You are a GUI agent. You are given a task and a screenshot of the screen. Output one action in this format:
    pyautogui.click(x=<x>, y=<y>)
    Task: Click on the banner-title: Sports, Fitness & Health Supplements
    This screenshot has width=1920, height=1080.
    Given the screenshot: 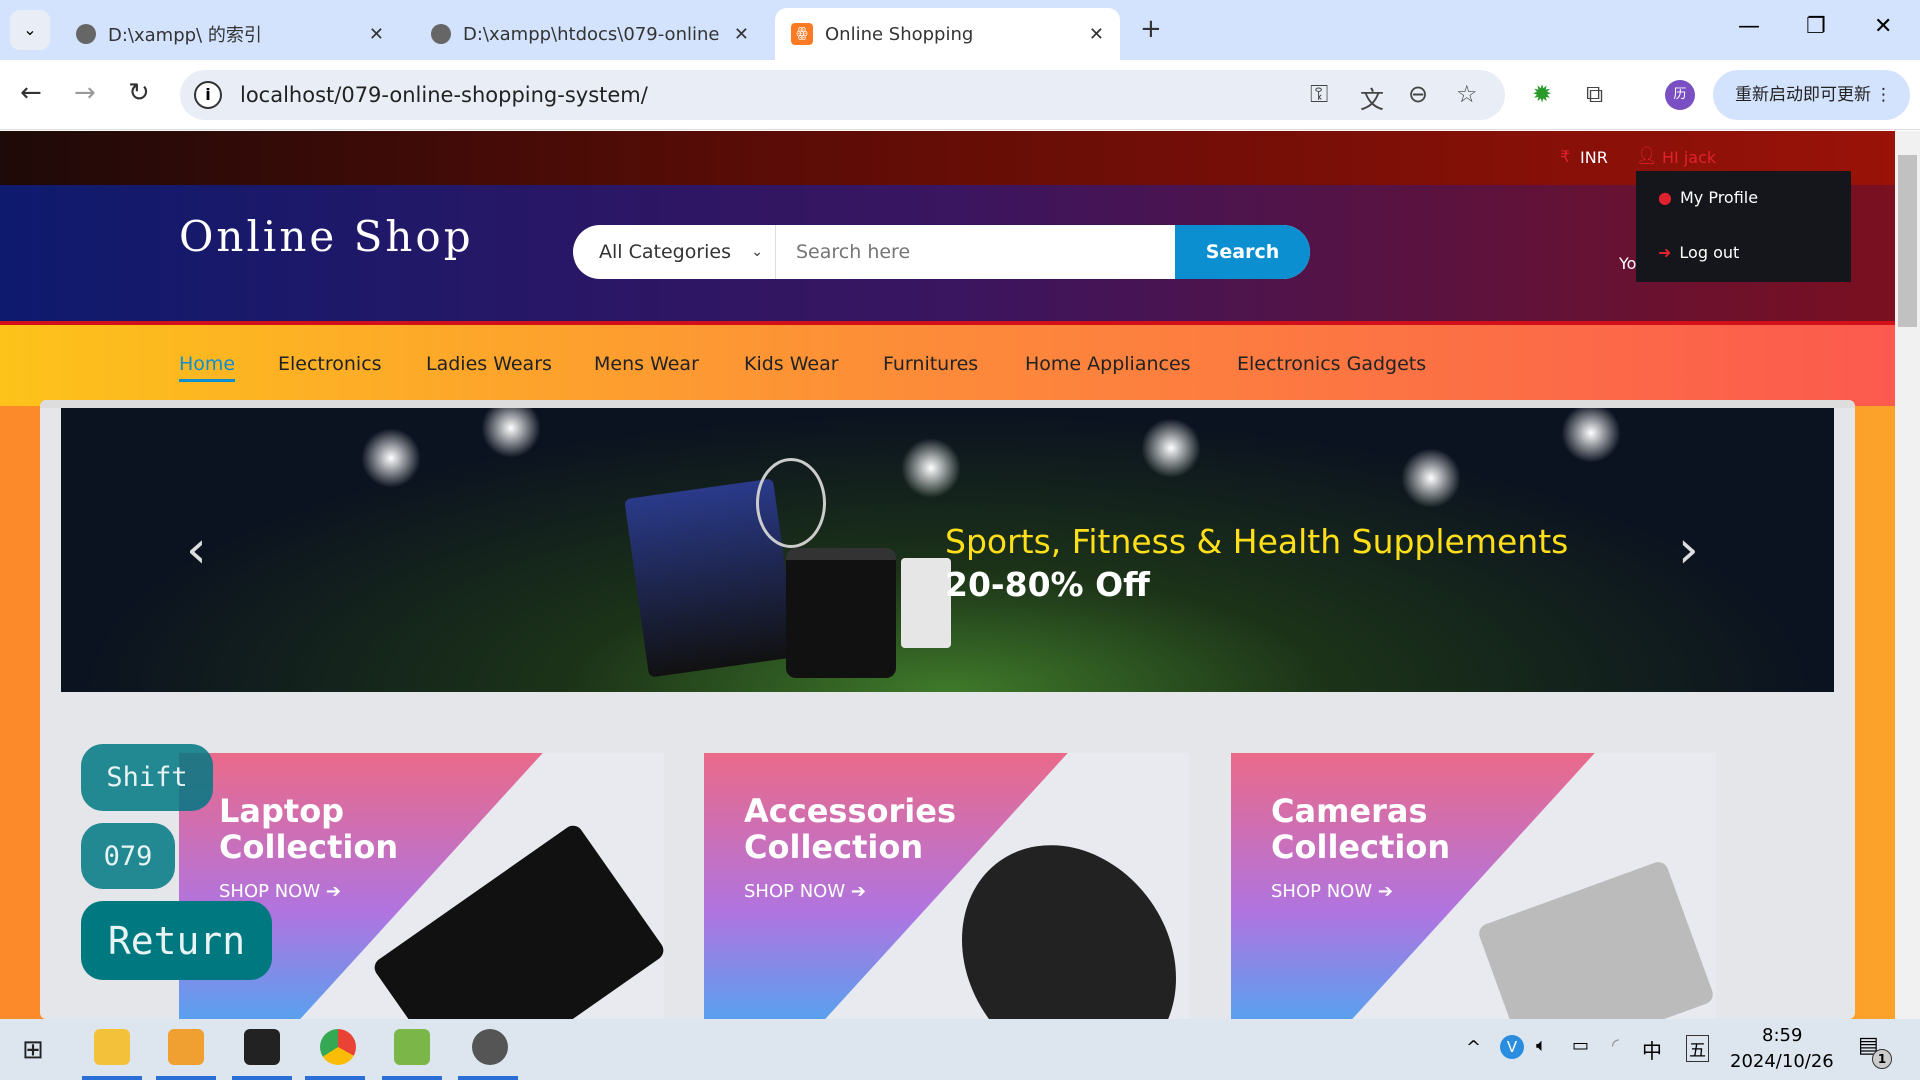 What is the action you would take?
    pyautogui.click(x=1257, y=541)
    